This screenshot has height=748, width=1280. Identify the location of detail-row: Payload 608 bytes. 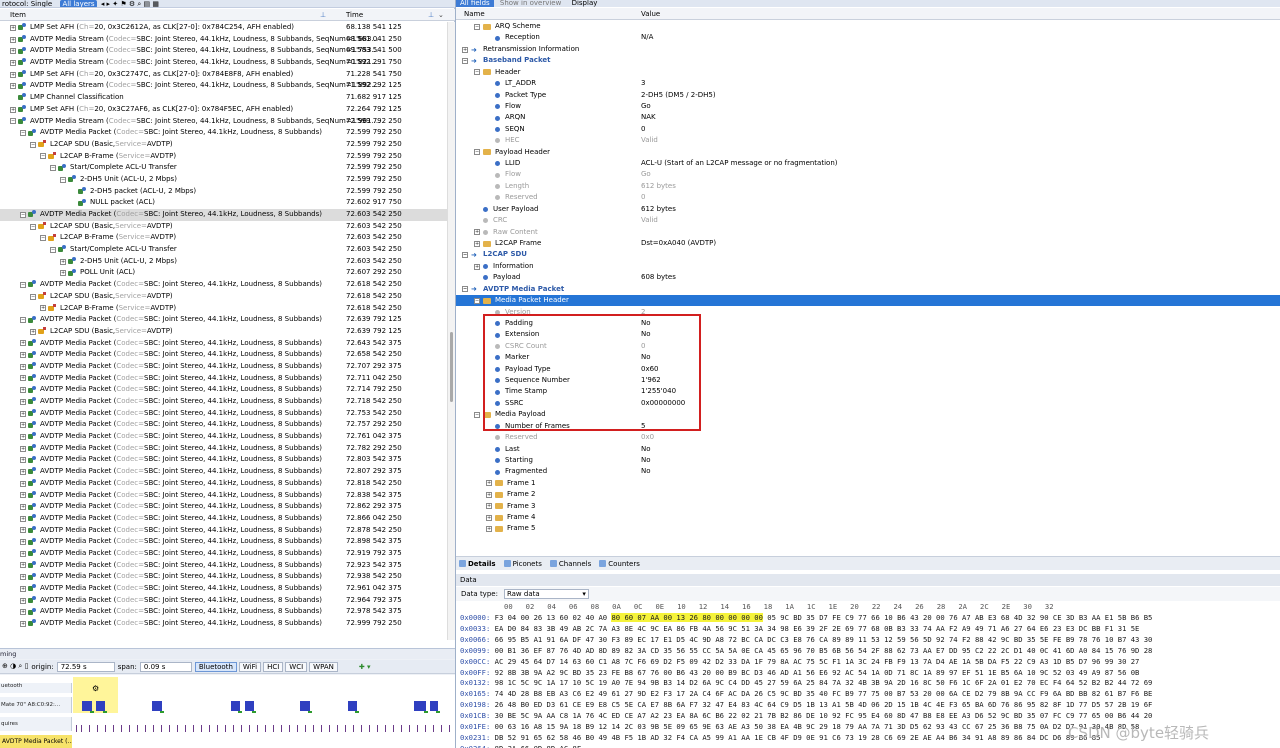
(868, 277).